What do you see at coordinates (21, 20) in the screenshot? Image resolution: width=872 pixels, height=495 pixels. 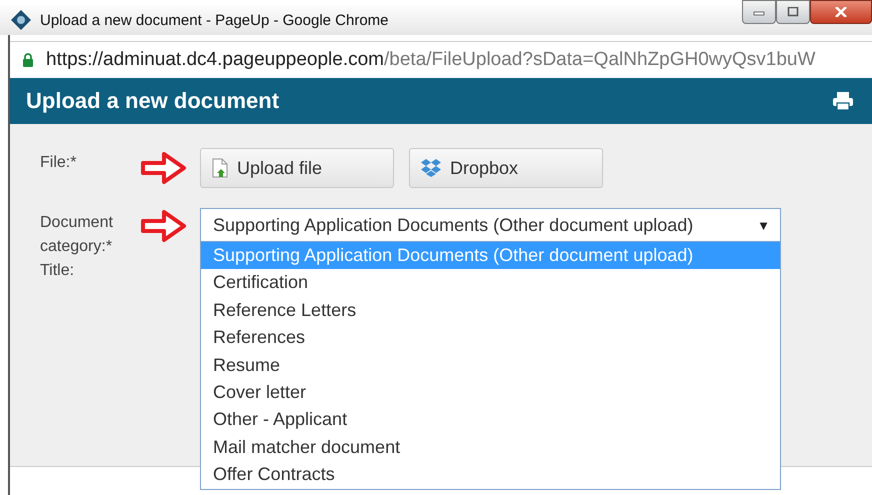 I see `app-logo-icon` at bounding box center [21, 20].